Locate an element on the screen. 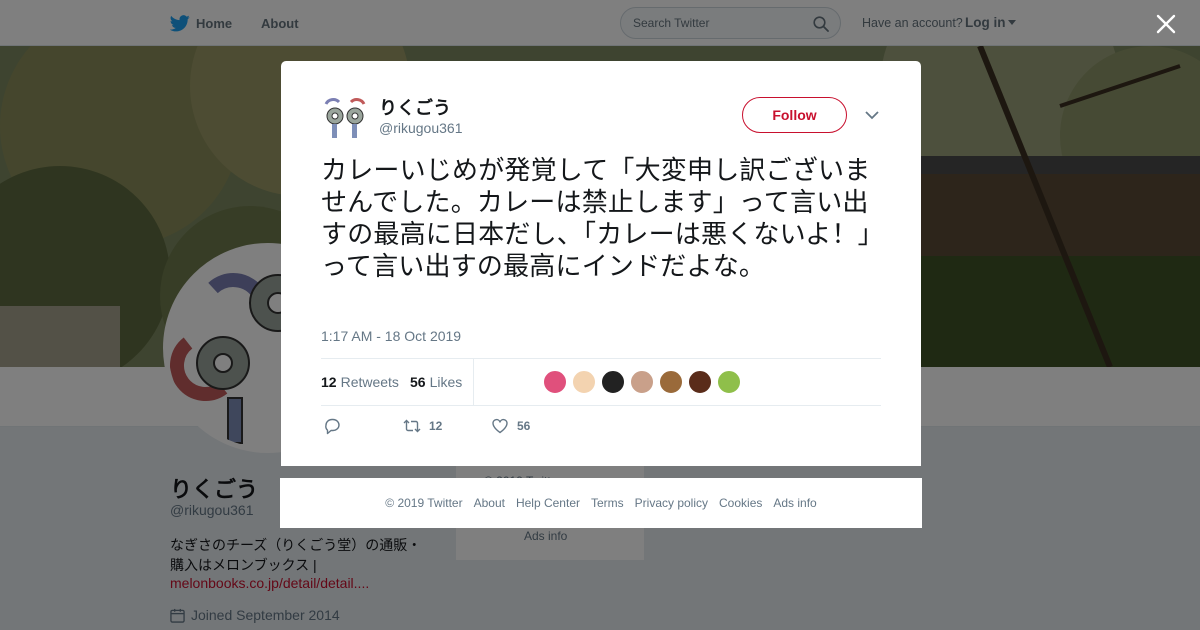  footer-link-privacy-policy: Privacy policy is located at coordinates (671, 503).